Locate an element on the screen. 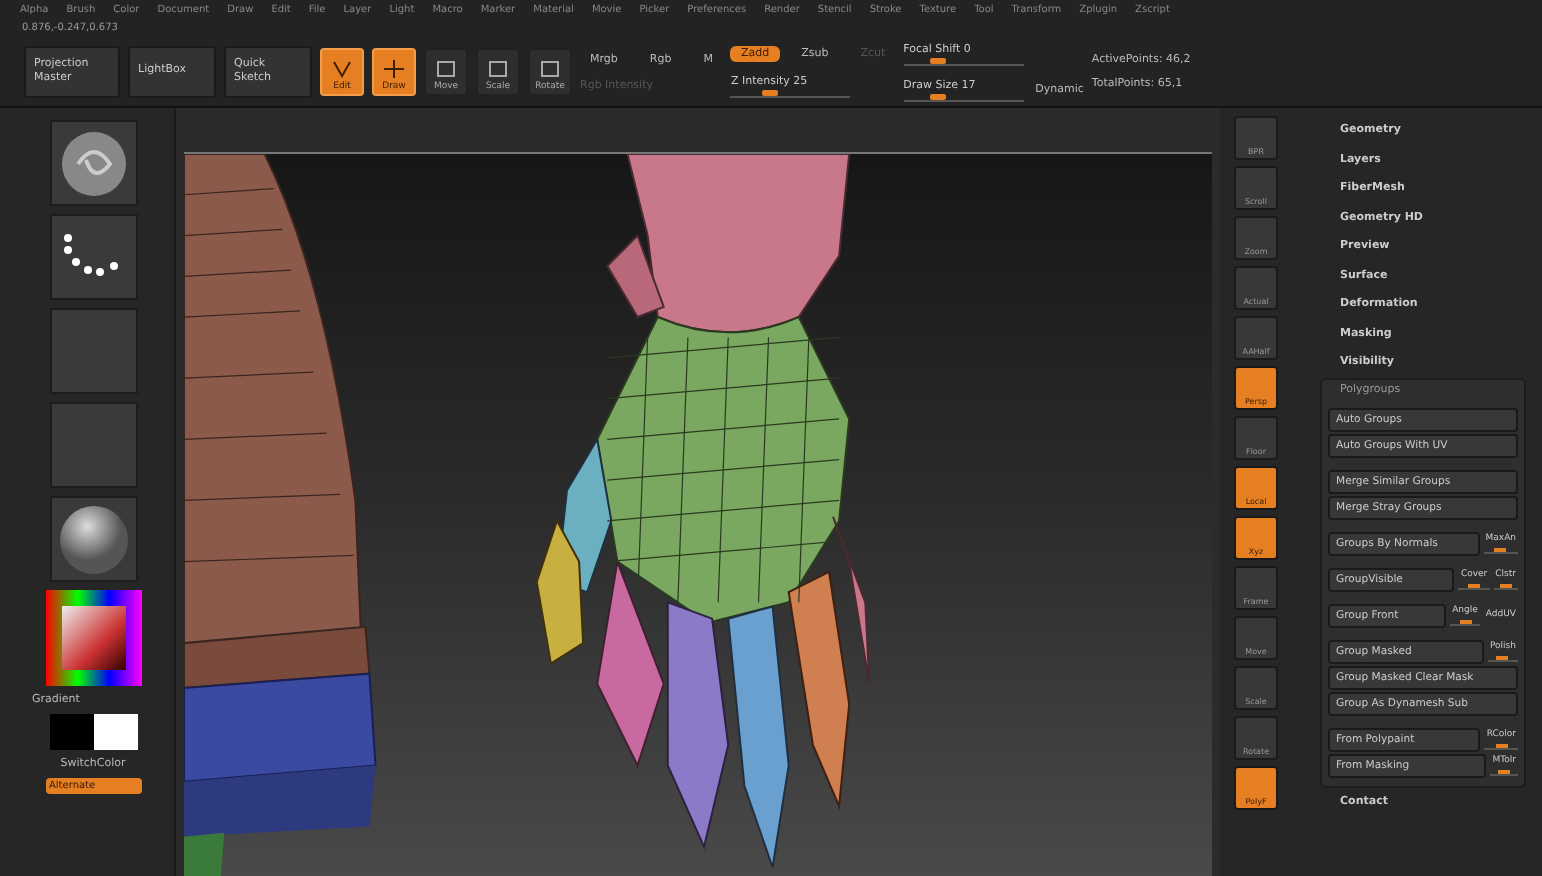 Image resolution: width=1542 pixels, height=876 pixels. texture-tile is located at coordinates (93, 445).